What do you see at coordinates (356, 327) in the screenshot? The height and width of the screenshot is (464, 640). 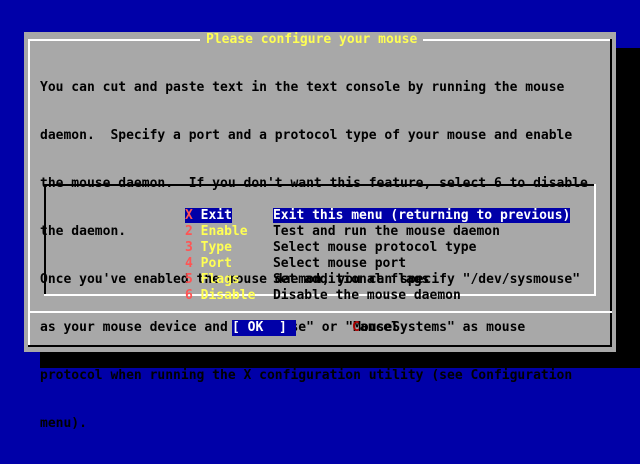 I see `hotkey: C` at bounding box center [356, 327].